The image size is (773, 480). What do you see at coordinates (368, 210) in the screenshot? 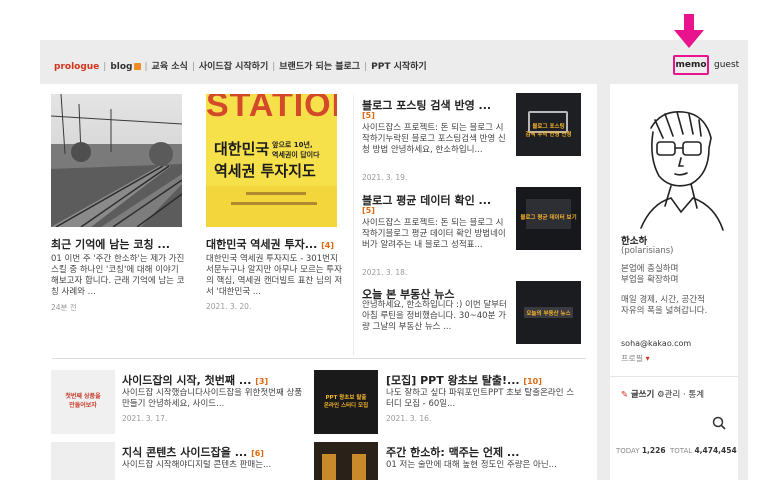
I see `right-post-count-2: [5]` at bounding box center [368, 210].